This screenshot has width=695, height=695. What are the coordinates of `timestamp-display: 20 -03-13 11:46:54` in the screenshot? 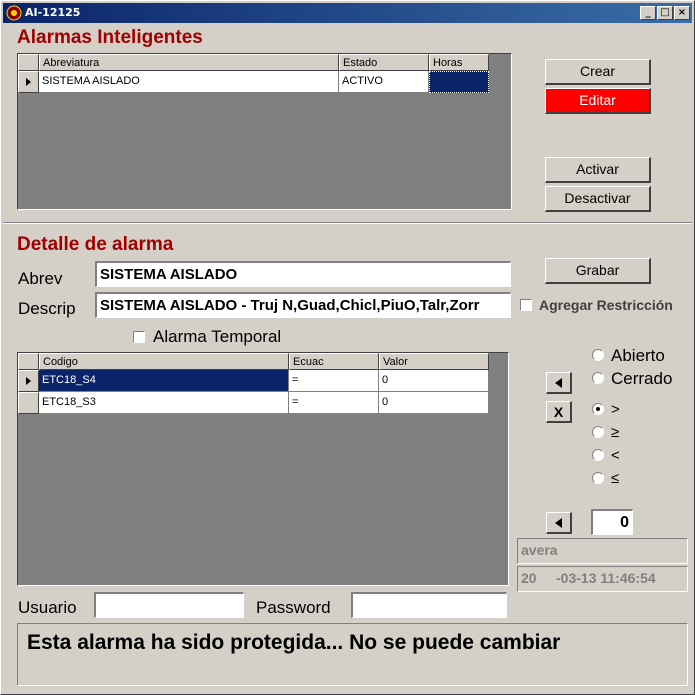 It's located at (602, 579).